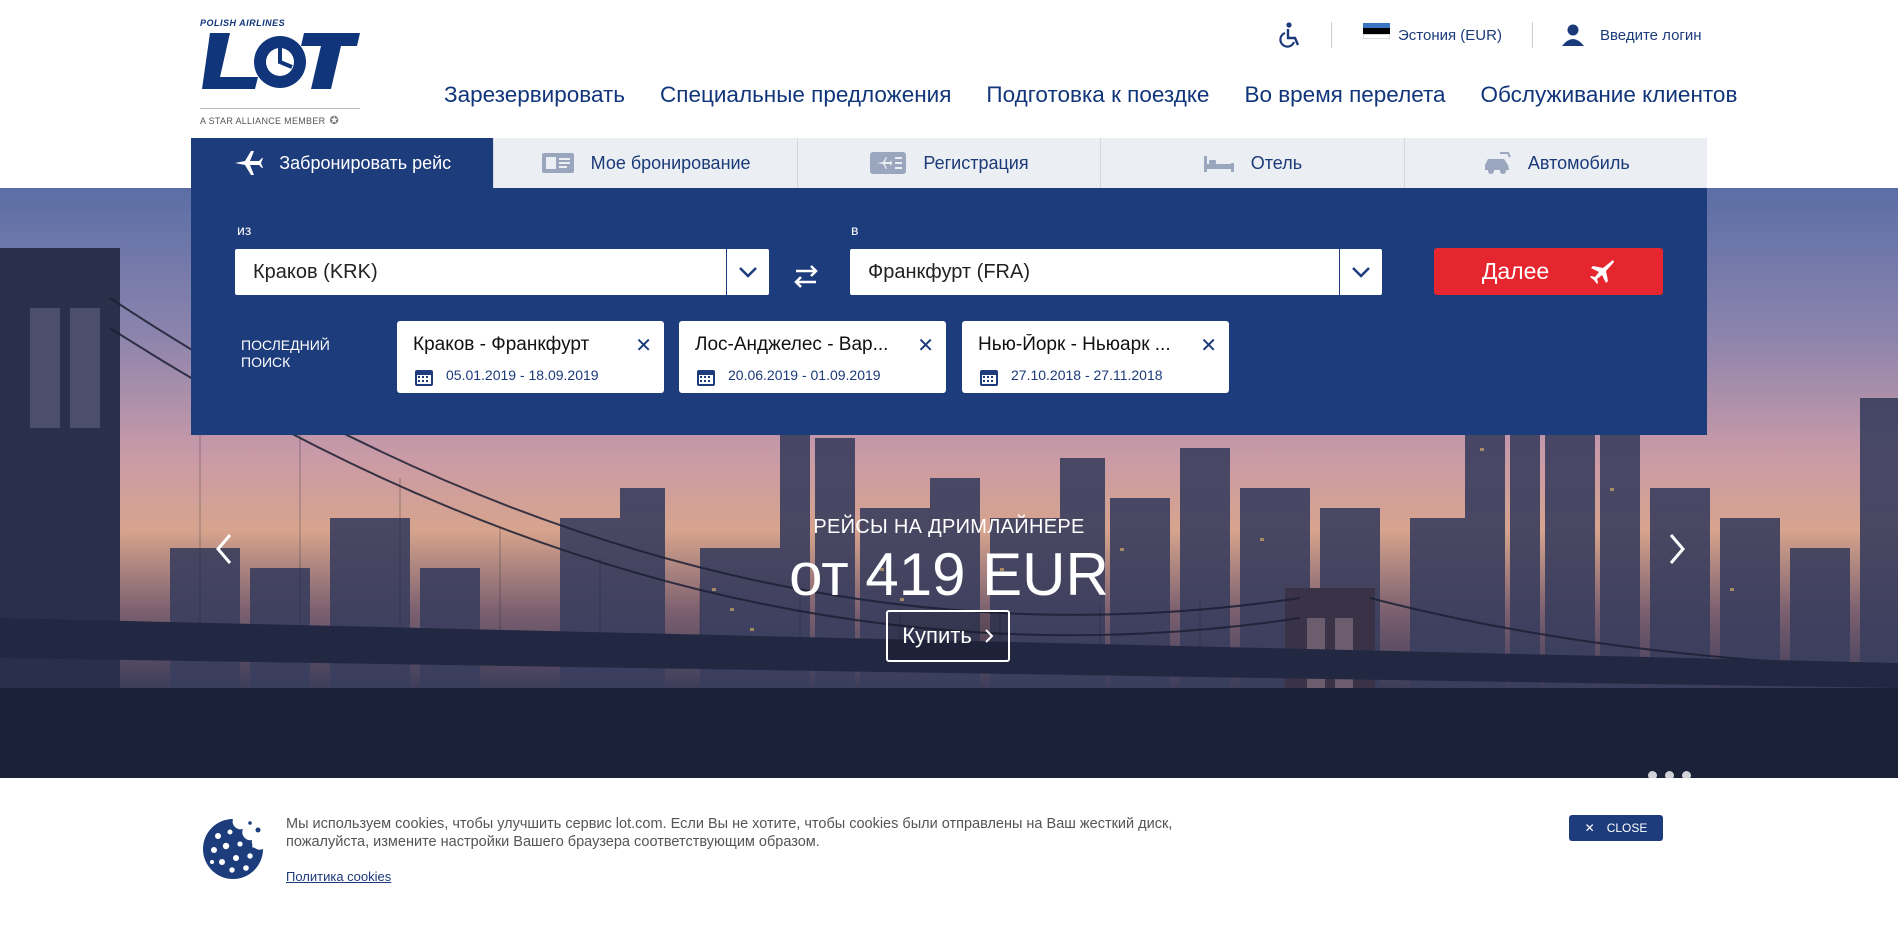 Image resolution: width=1898 pixels, height=940 pixels. Describe the element at coordinates (1589, 828) in the screenshot. I see `close-icon: ✕` at that location.